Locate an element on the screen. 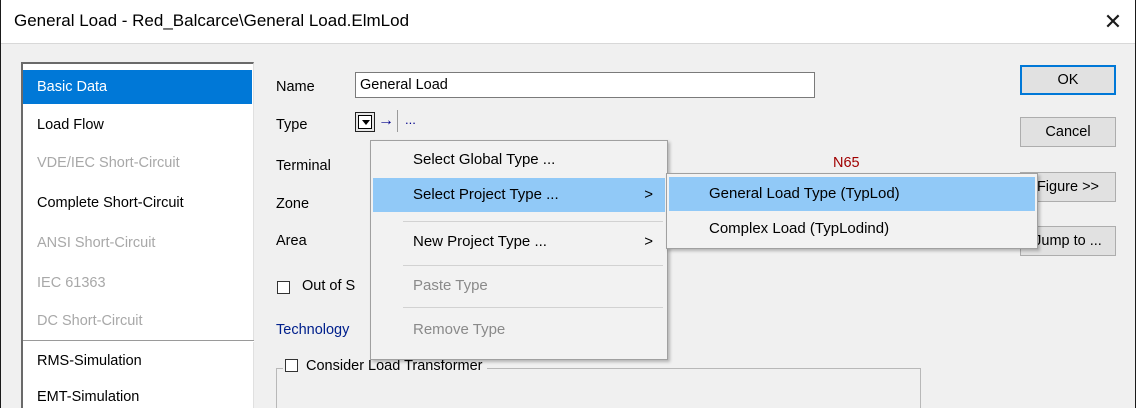  menu-item-general-load-type: General Load Type (TypLod) is located at coordinates (852, 194).